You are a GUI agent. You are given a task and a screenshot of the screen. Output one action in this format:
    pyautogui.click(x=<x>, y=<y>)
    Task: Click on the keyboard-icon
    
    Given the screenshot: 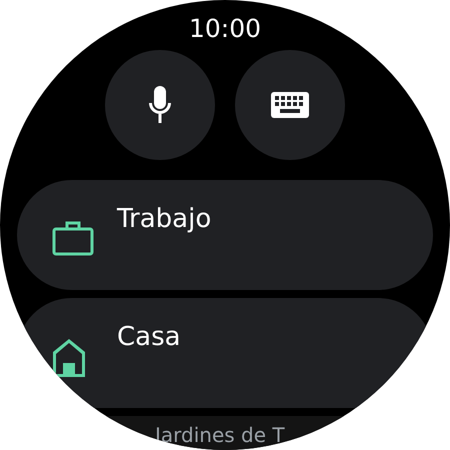 What is the action you would take?
    pyautogui.click(x=290, y=105)
    